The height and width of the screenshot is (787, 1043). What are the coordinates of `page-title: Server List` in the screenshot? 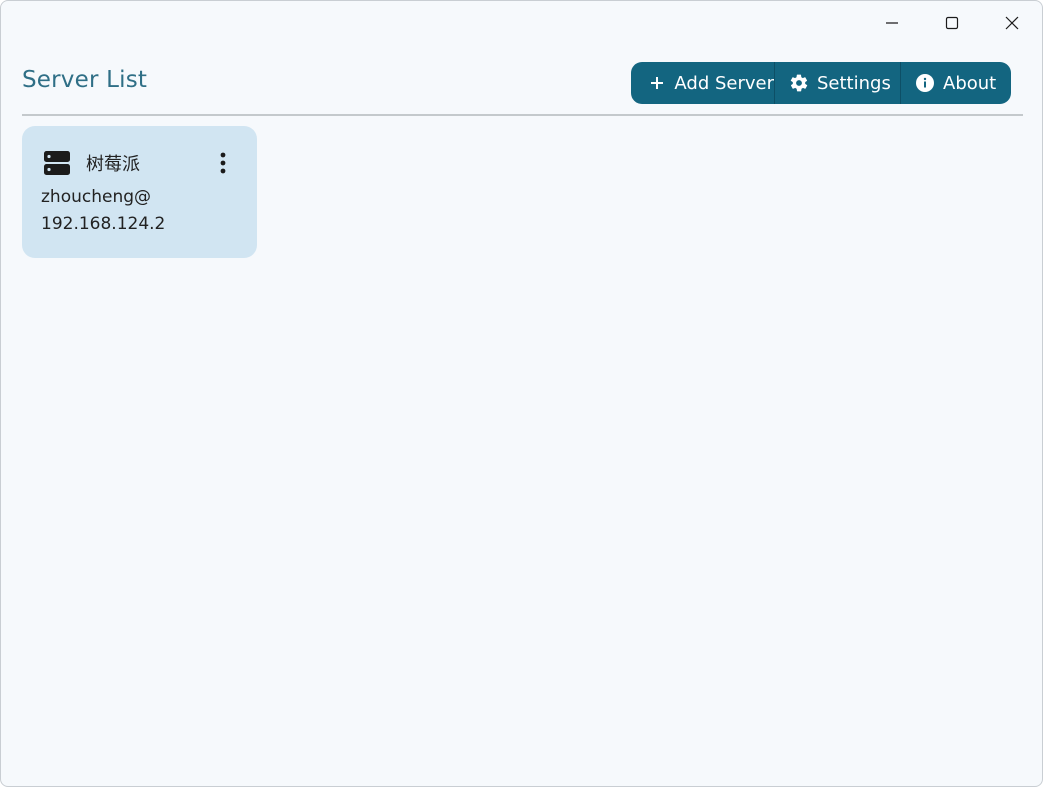 It's located at (85, 80).